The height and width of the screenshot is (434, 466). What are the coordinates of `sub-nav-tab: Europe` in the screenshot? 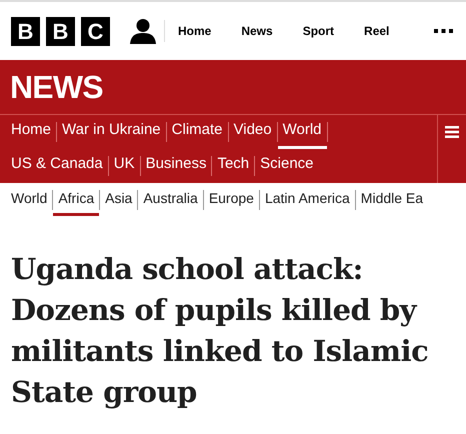 It's located at (231, 199).